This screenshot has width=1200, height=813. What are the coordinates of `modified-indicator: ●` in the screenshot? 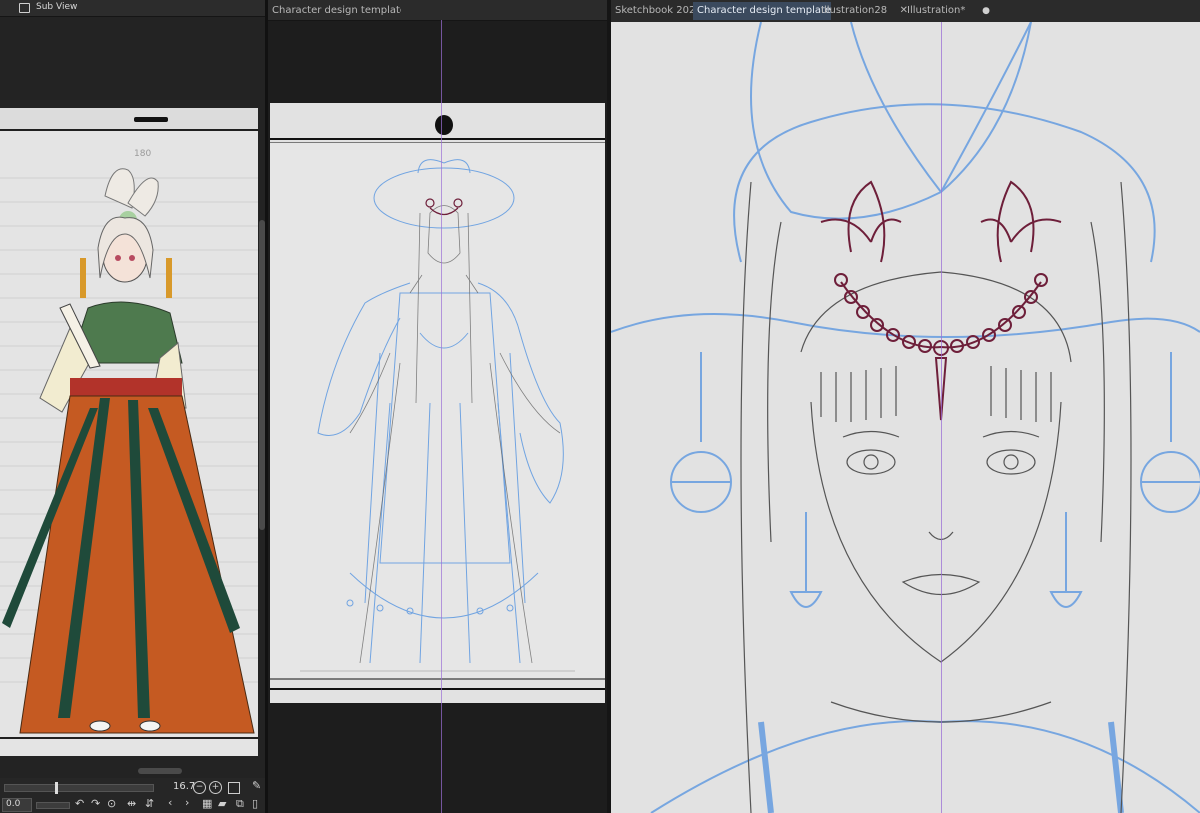 It's located at (986, 11).